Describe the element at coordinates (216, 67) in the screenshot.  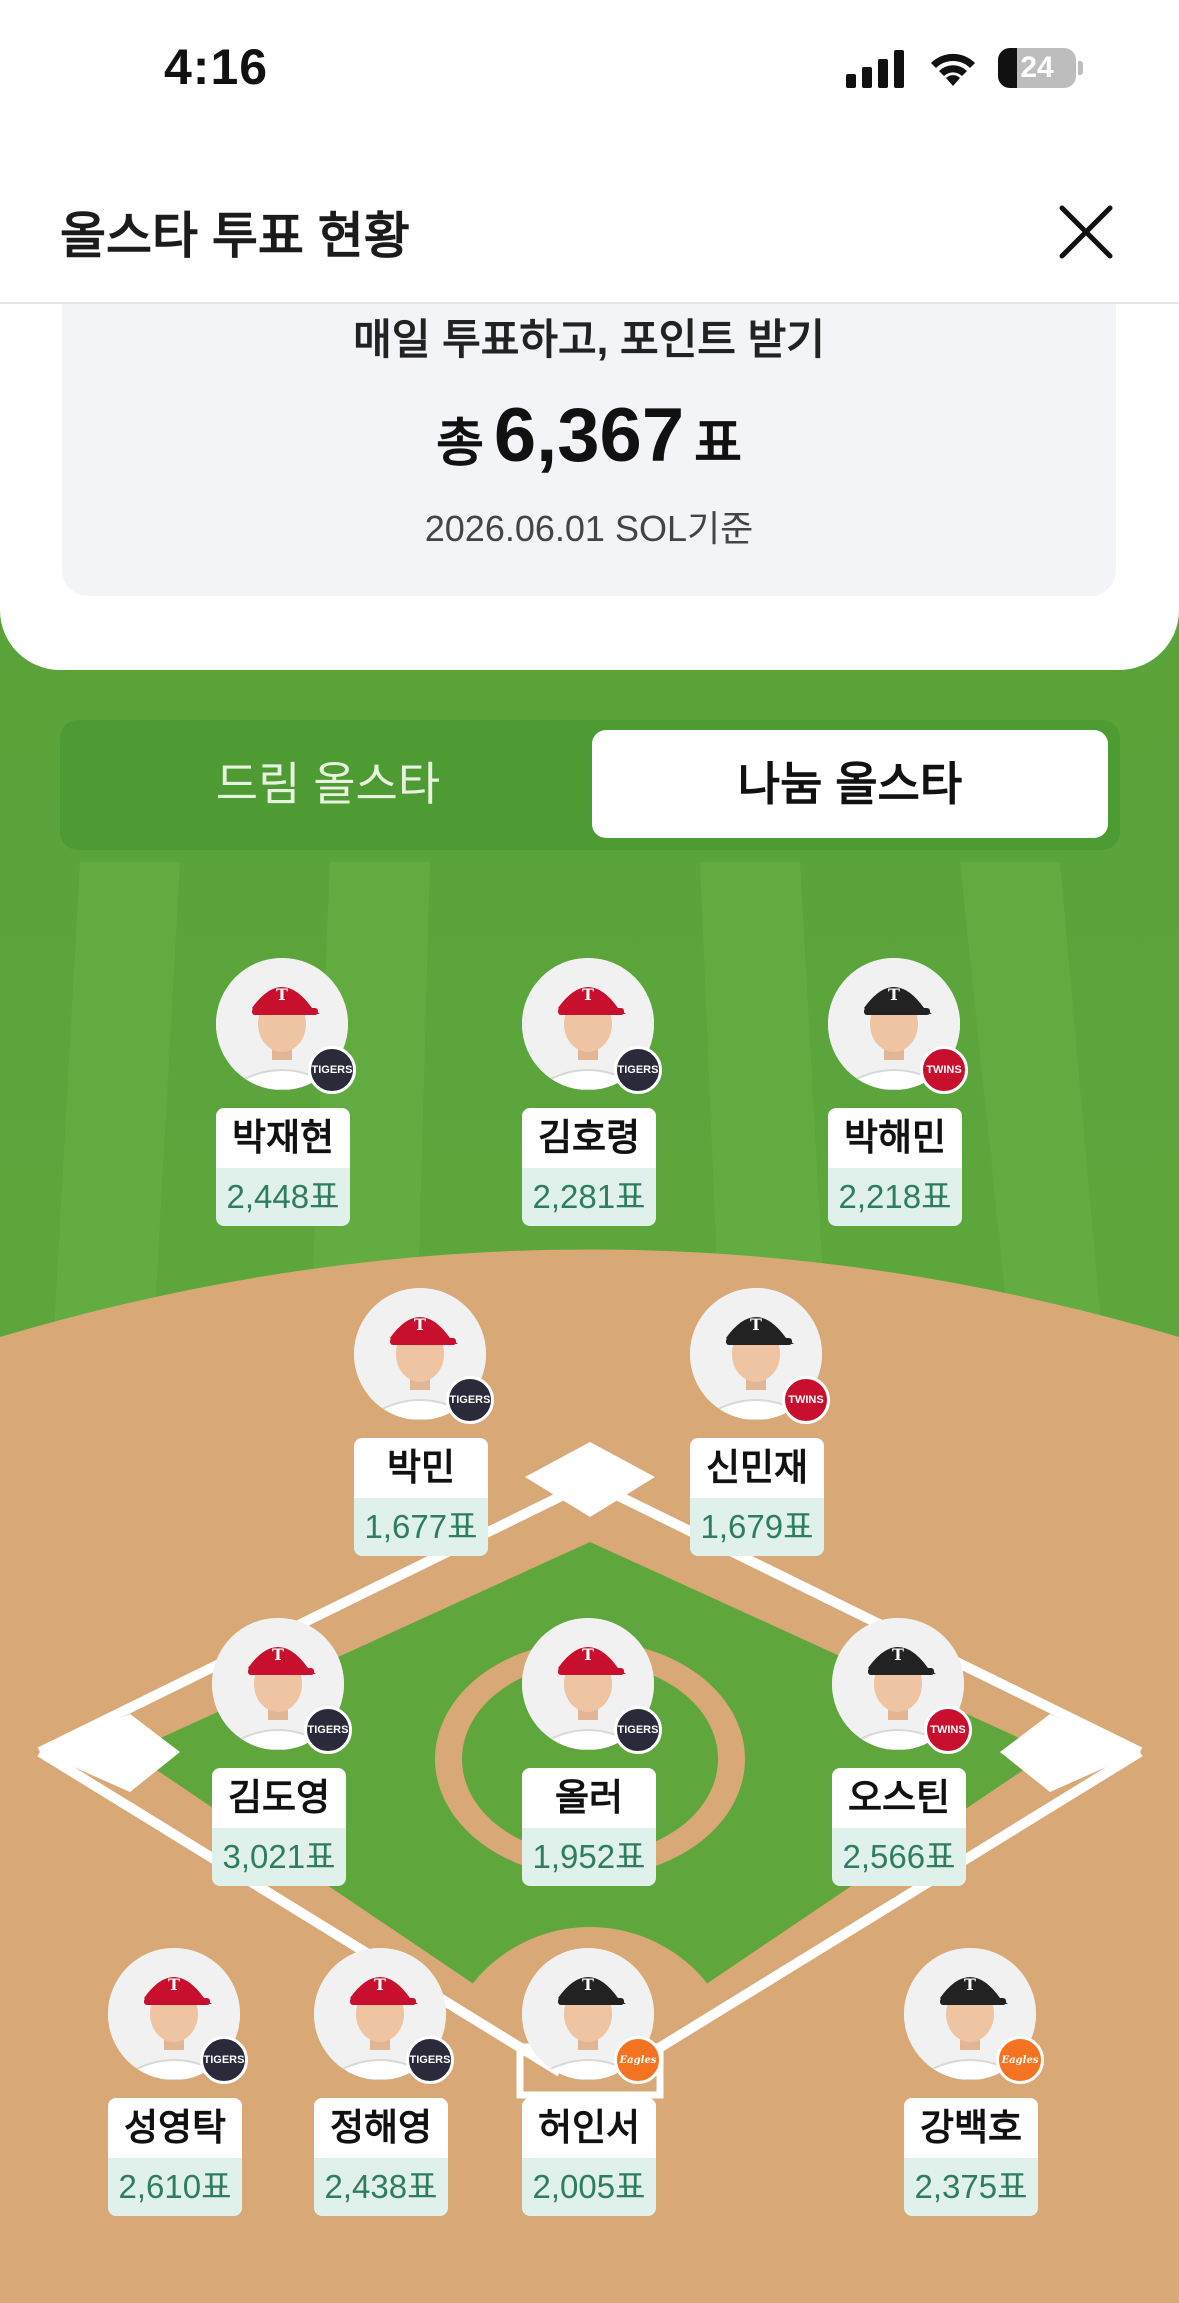
I see `status-time: 4:16` at that location.